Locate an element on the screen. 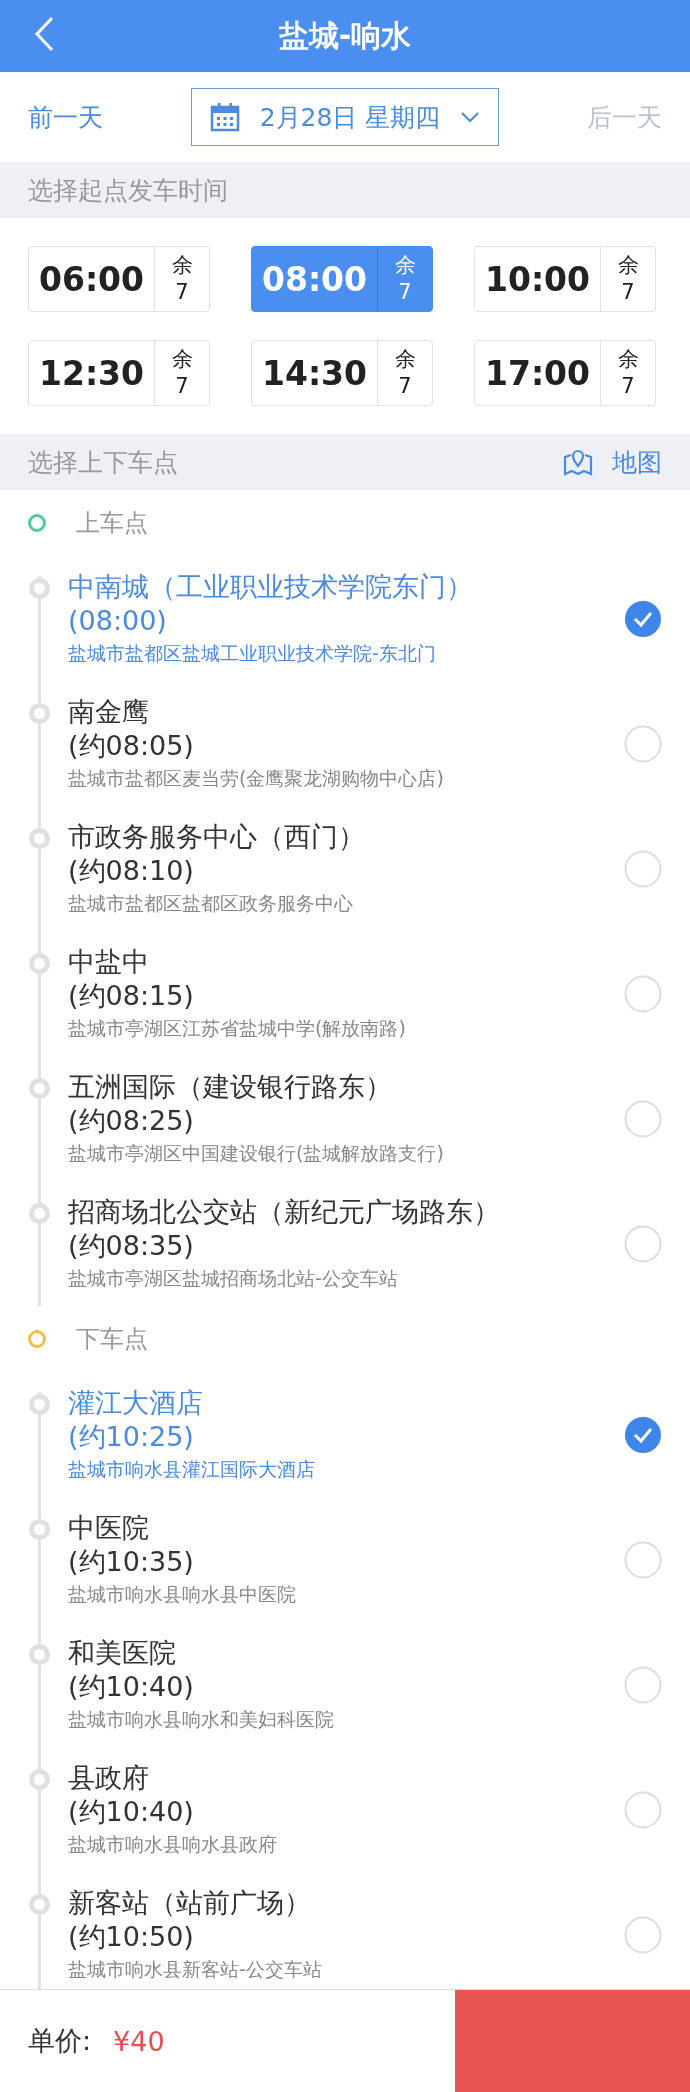 The width and height of the screenshot is (690, 2092). stop-time: (约08:15) is located at coordinates (131, 995).